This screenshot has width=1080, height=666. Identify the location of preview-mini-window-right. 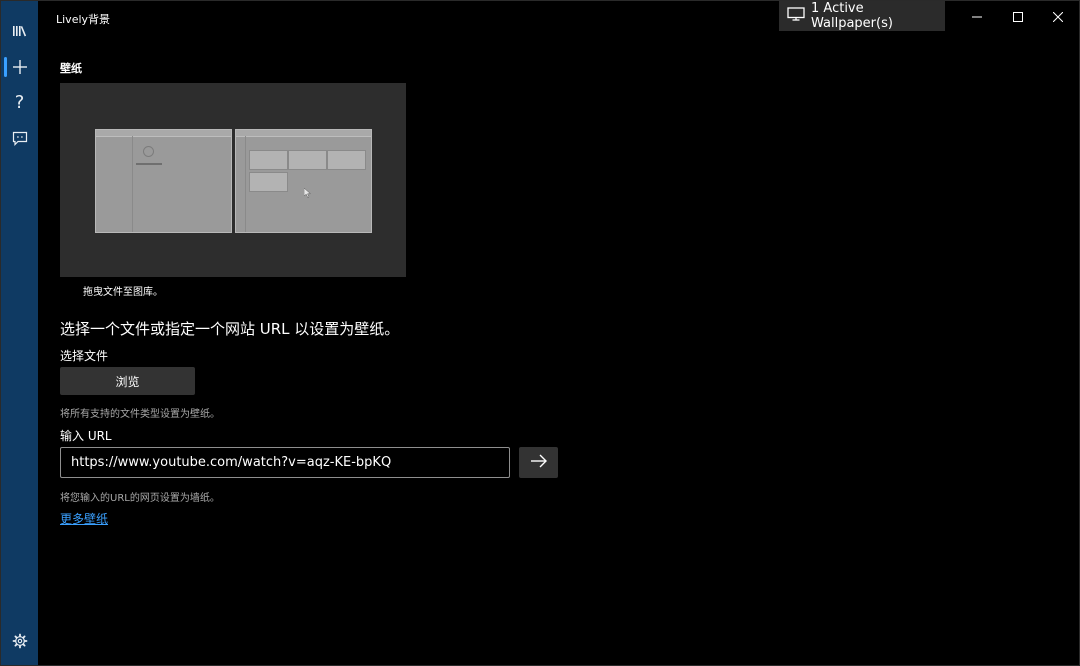
(303, 181).